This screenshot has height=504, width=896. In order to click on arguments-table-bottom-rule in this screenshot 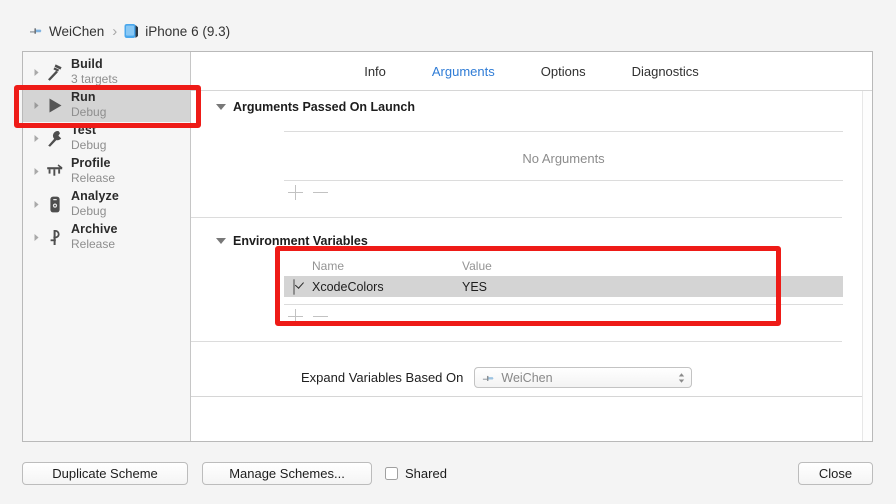, I will do `click(563, 180)`.